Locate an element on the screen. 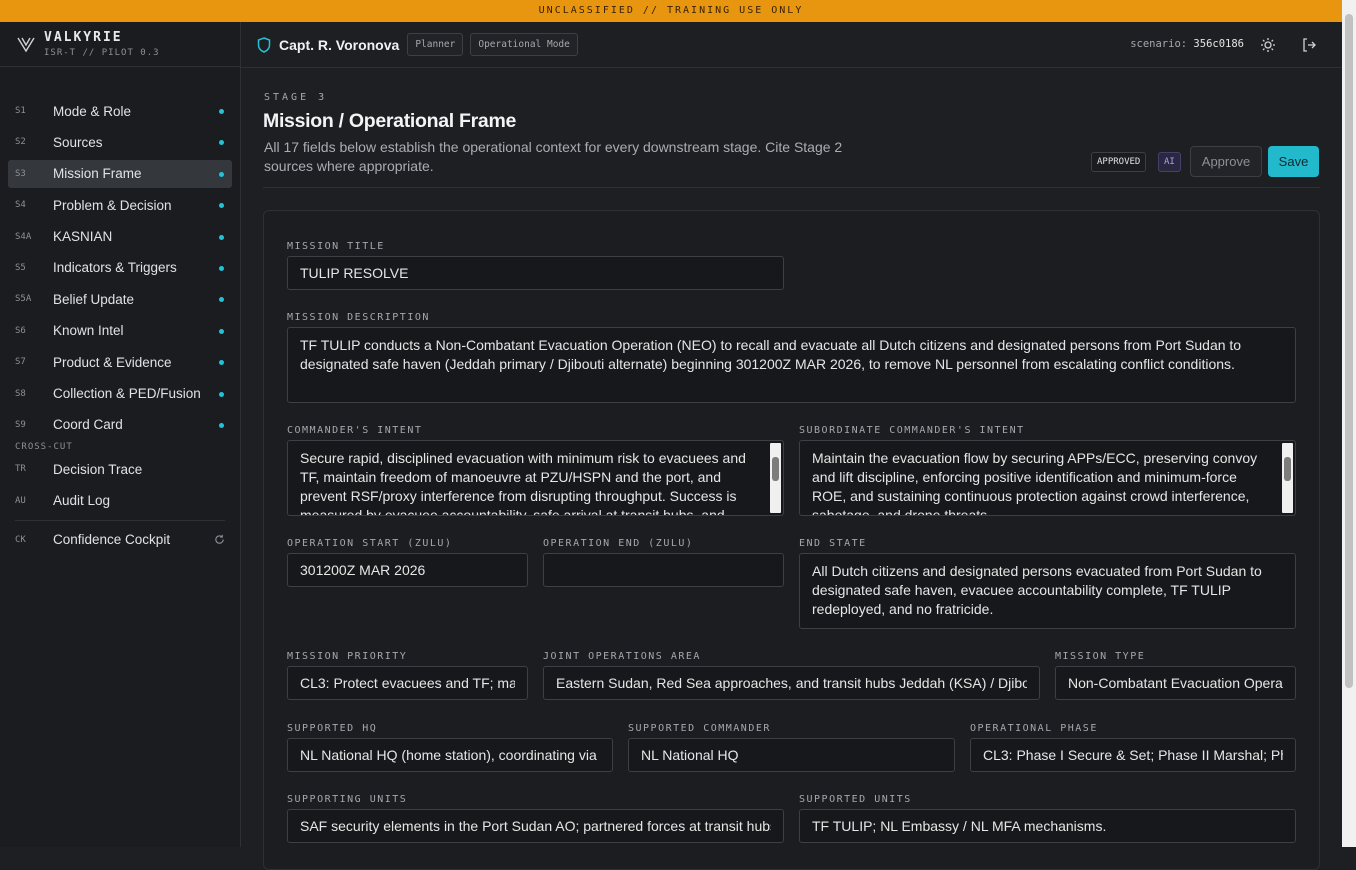  nav-label: Mission Frame is located at coordinates (97, 174).